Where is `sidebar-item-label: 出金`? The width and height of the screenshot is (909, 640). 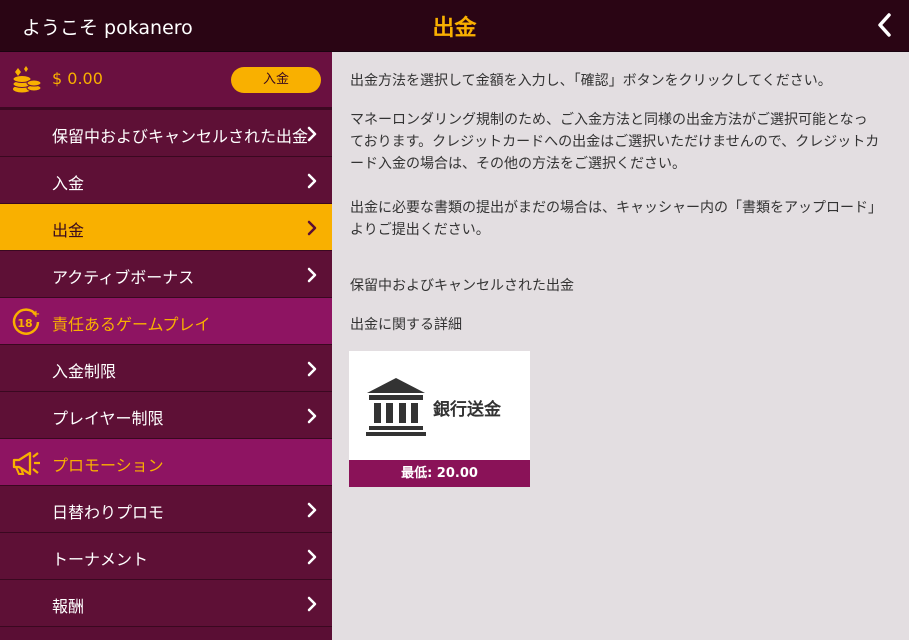 sidebar-item-label: 出金 is located at coordinates (68, 230).